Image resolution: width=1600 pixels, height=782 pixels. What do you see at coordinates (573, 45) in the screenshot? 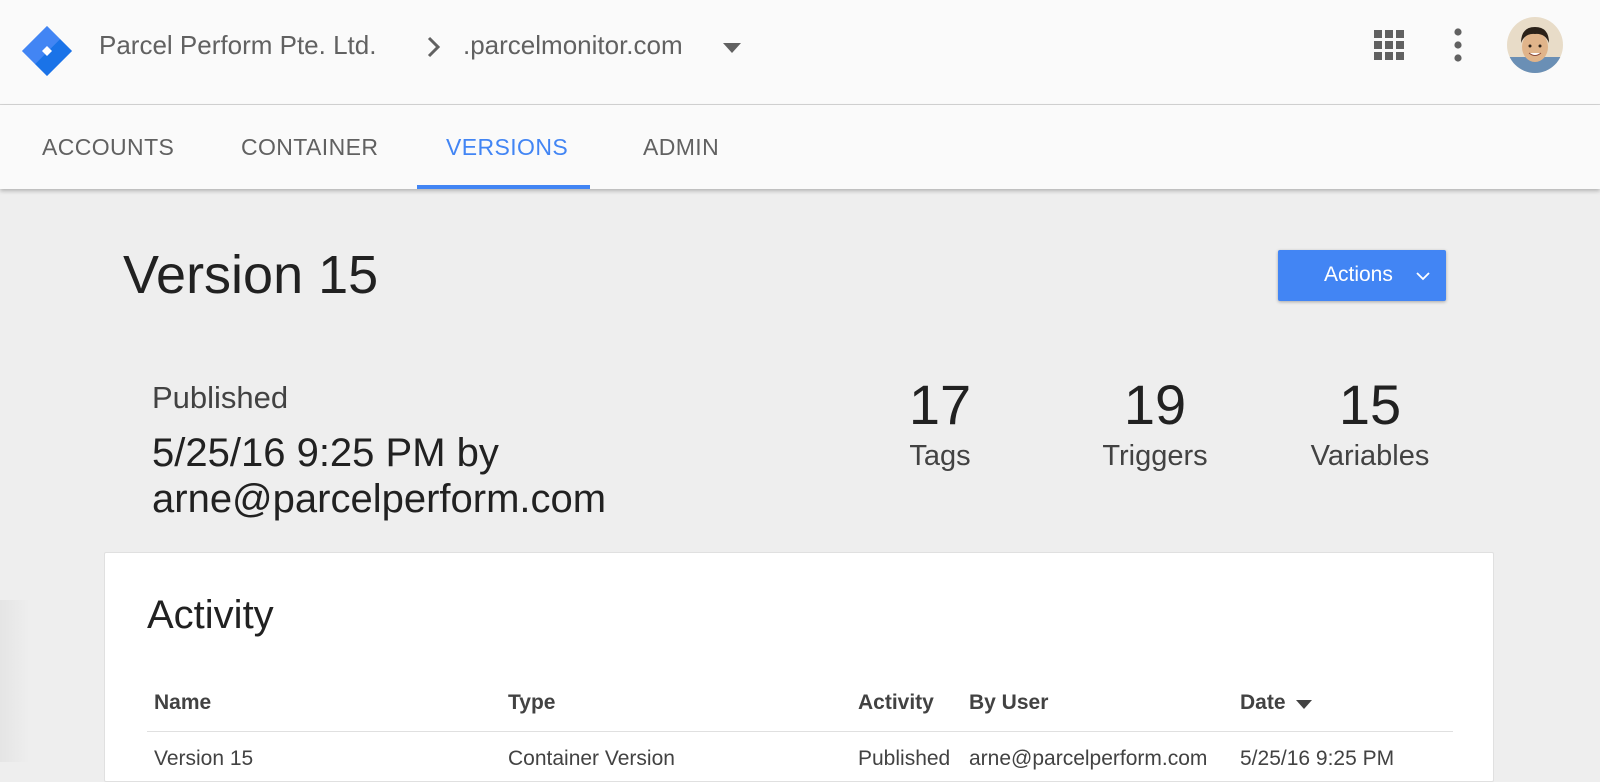
I see `breadcrumb-container: .parcelmonitor.com` at bounding box center [573, 45].